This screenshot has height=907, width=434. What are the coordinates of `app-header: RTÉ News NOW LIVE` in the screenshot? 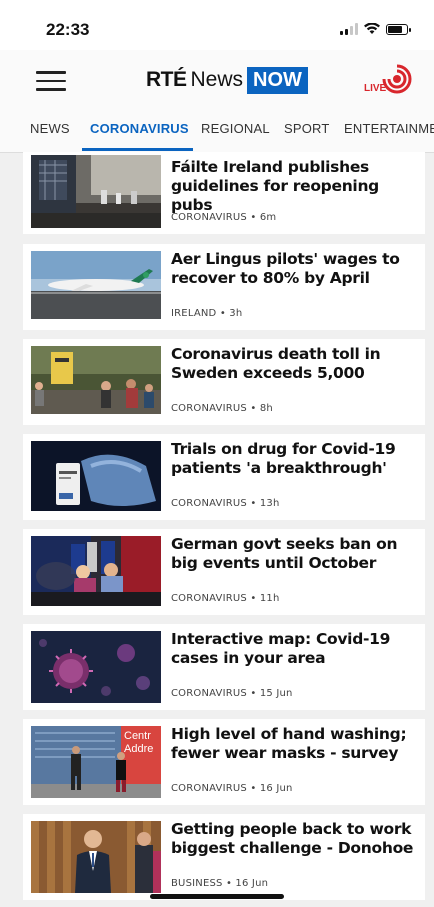 It's located at (217, 80).